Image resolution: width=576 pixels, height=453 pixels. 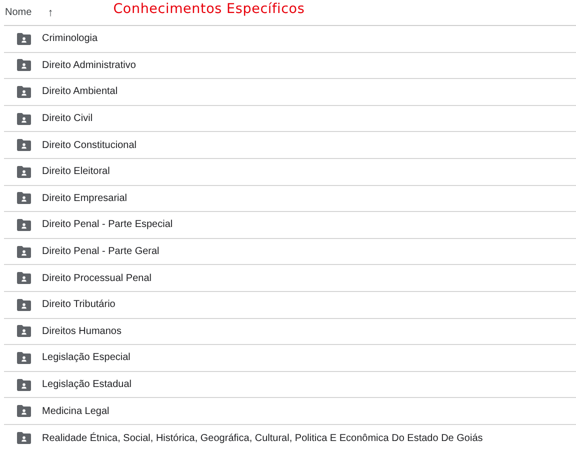 What do you see at coordinates (87, 384) in the screenshot?
I see `folder-name: Legislação Estadual` at bounding box center [87, 384].